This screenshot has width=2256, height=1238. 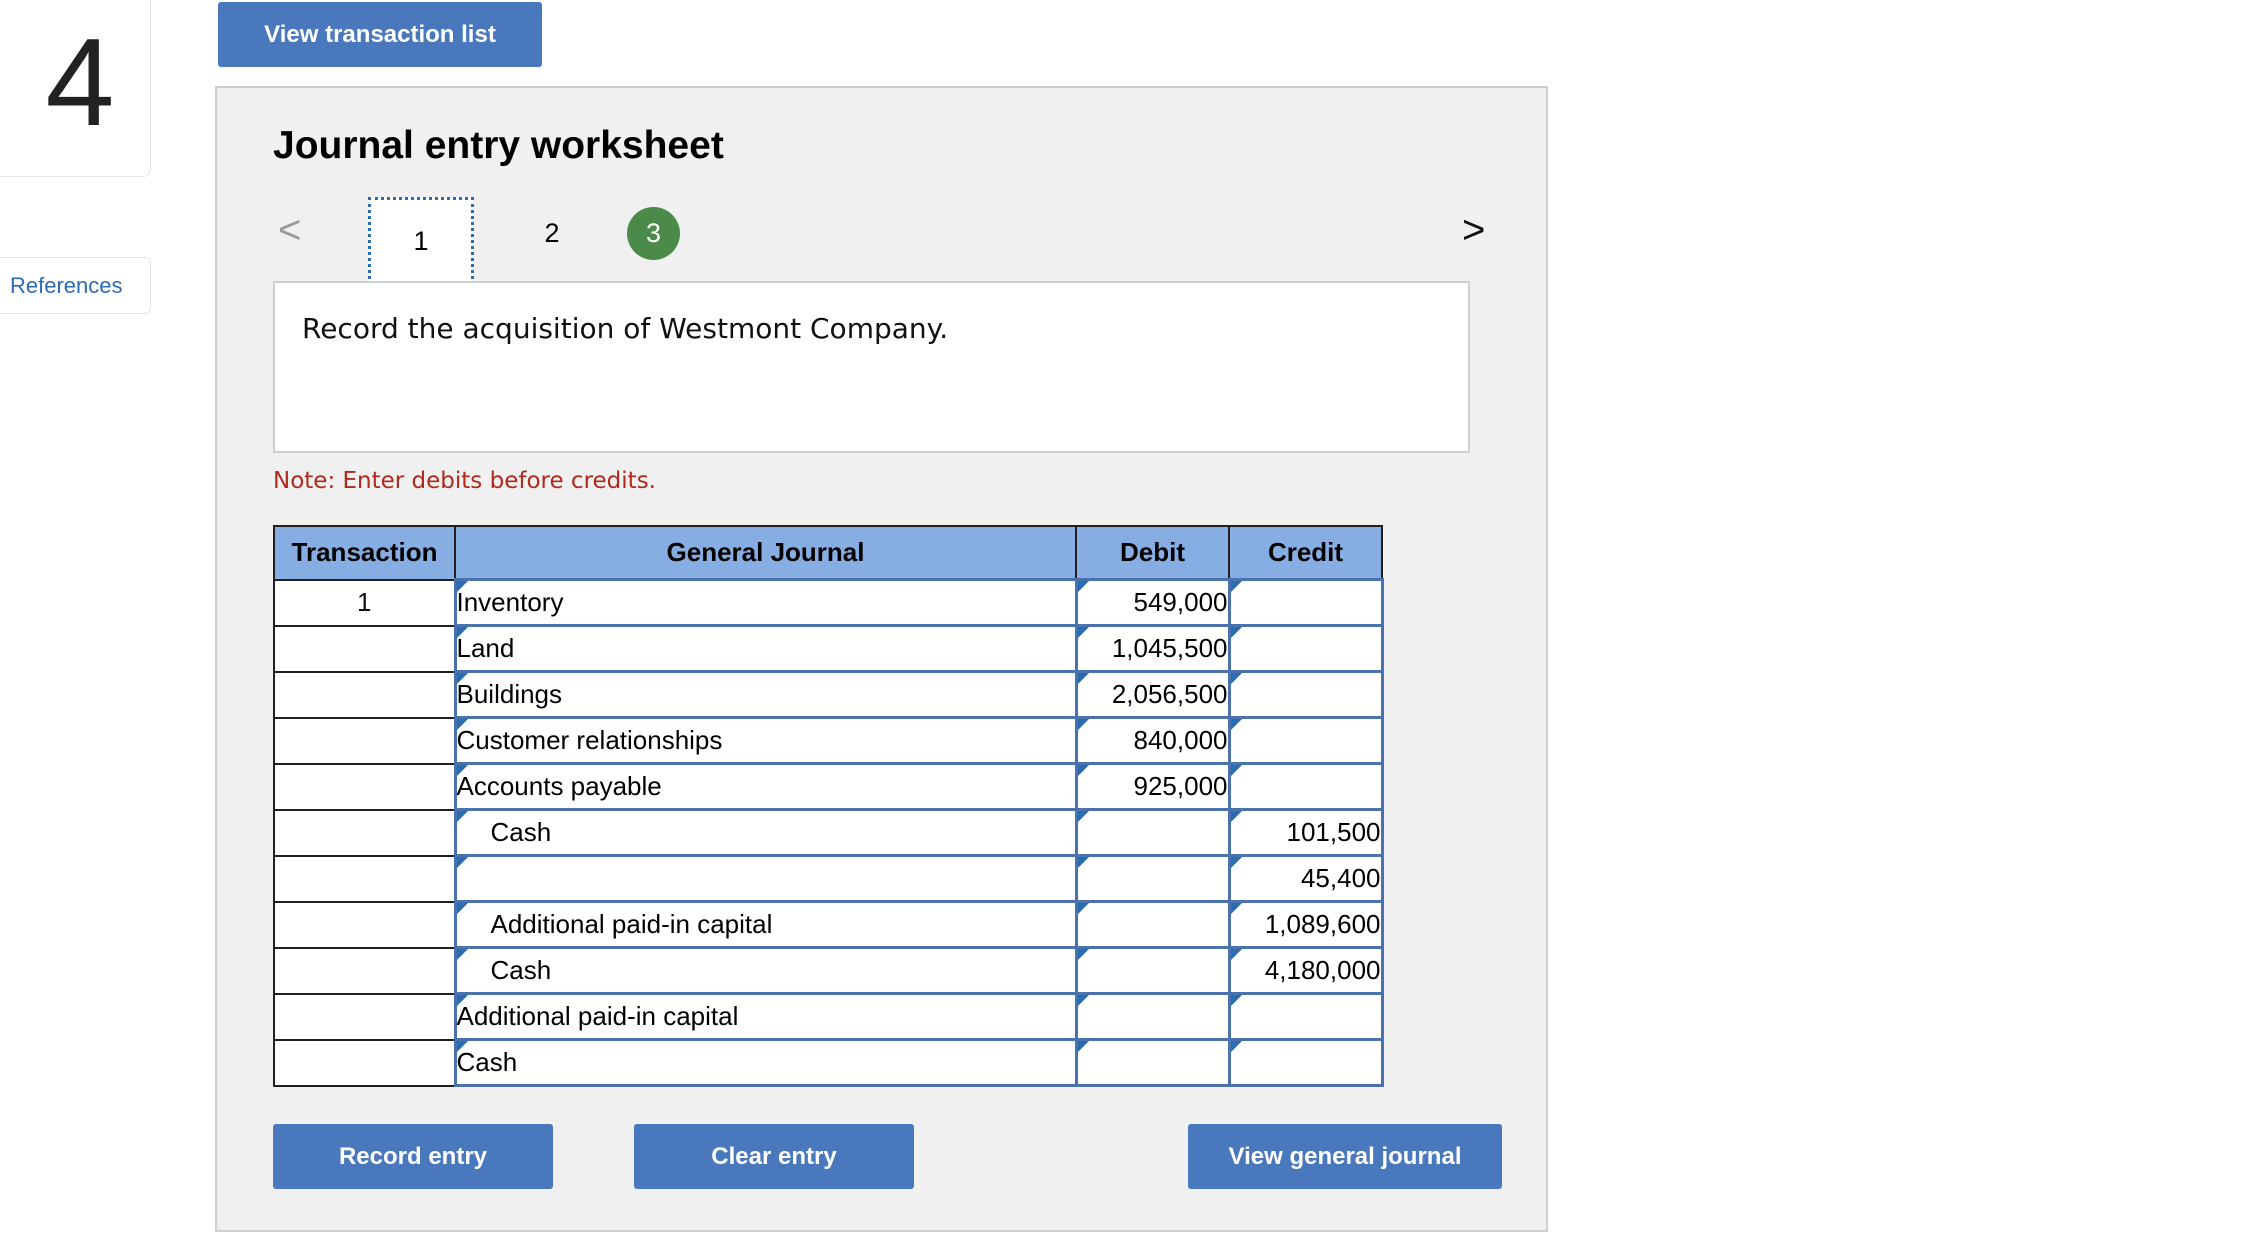 I want to click on clear-entry-button: Clear entry, so click(x=774, y=1156).